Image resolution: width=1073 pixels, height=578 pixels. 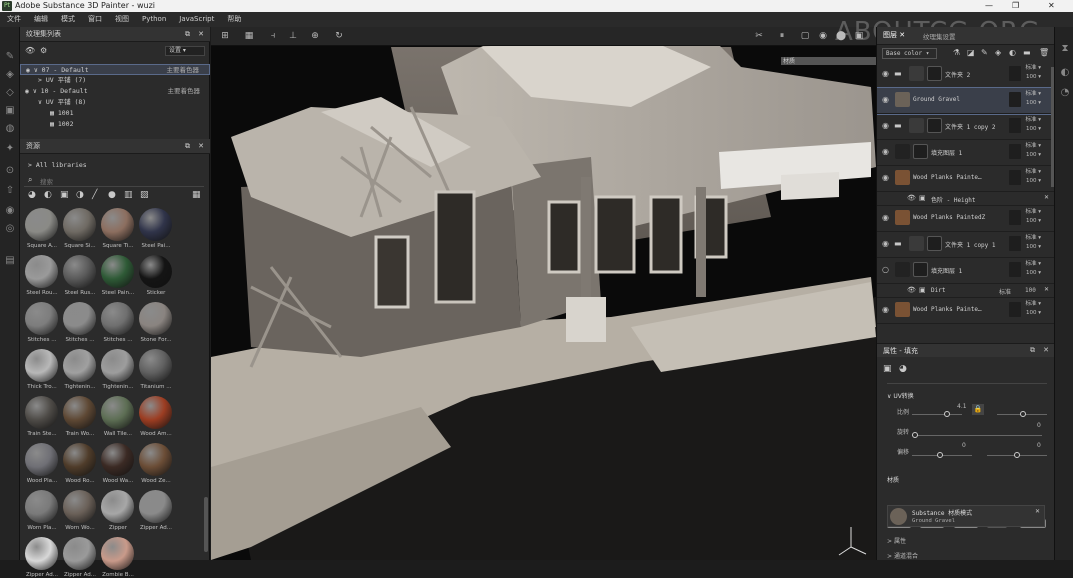 What do you see at coordinates (10, 111) in the screenshot?
I see `polygon-fill-icon: ▣` at bounding box center [10, 111].